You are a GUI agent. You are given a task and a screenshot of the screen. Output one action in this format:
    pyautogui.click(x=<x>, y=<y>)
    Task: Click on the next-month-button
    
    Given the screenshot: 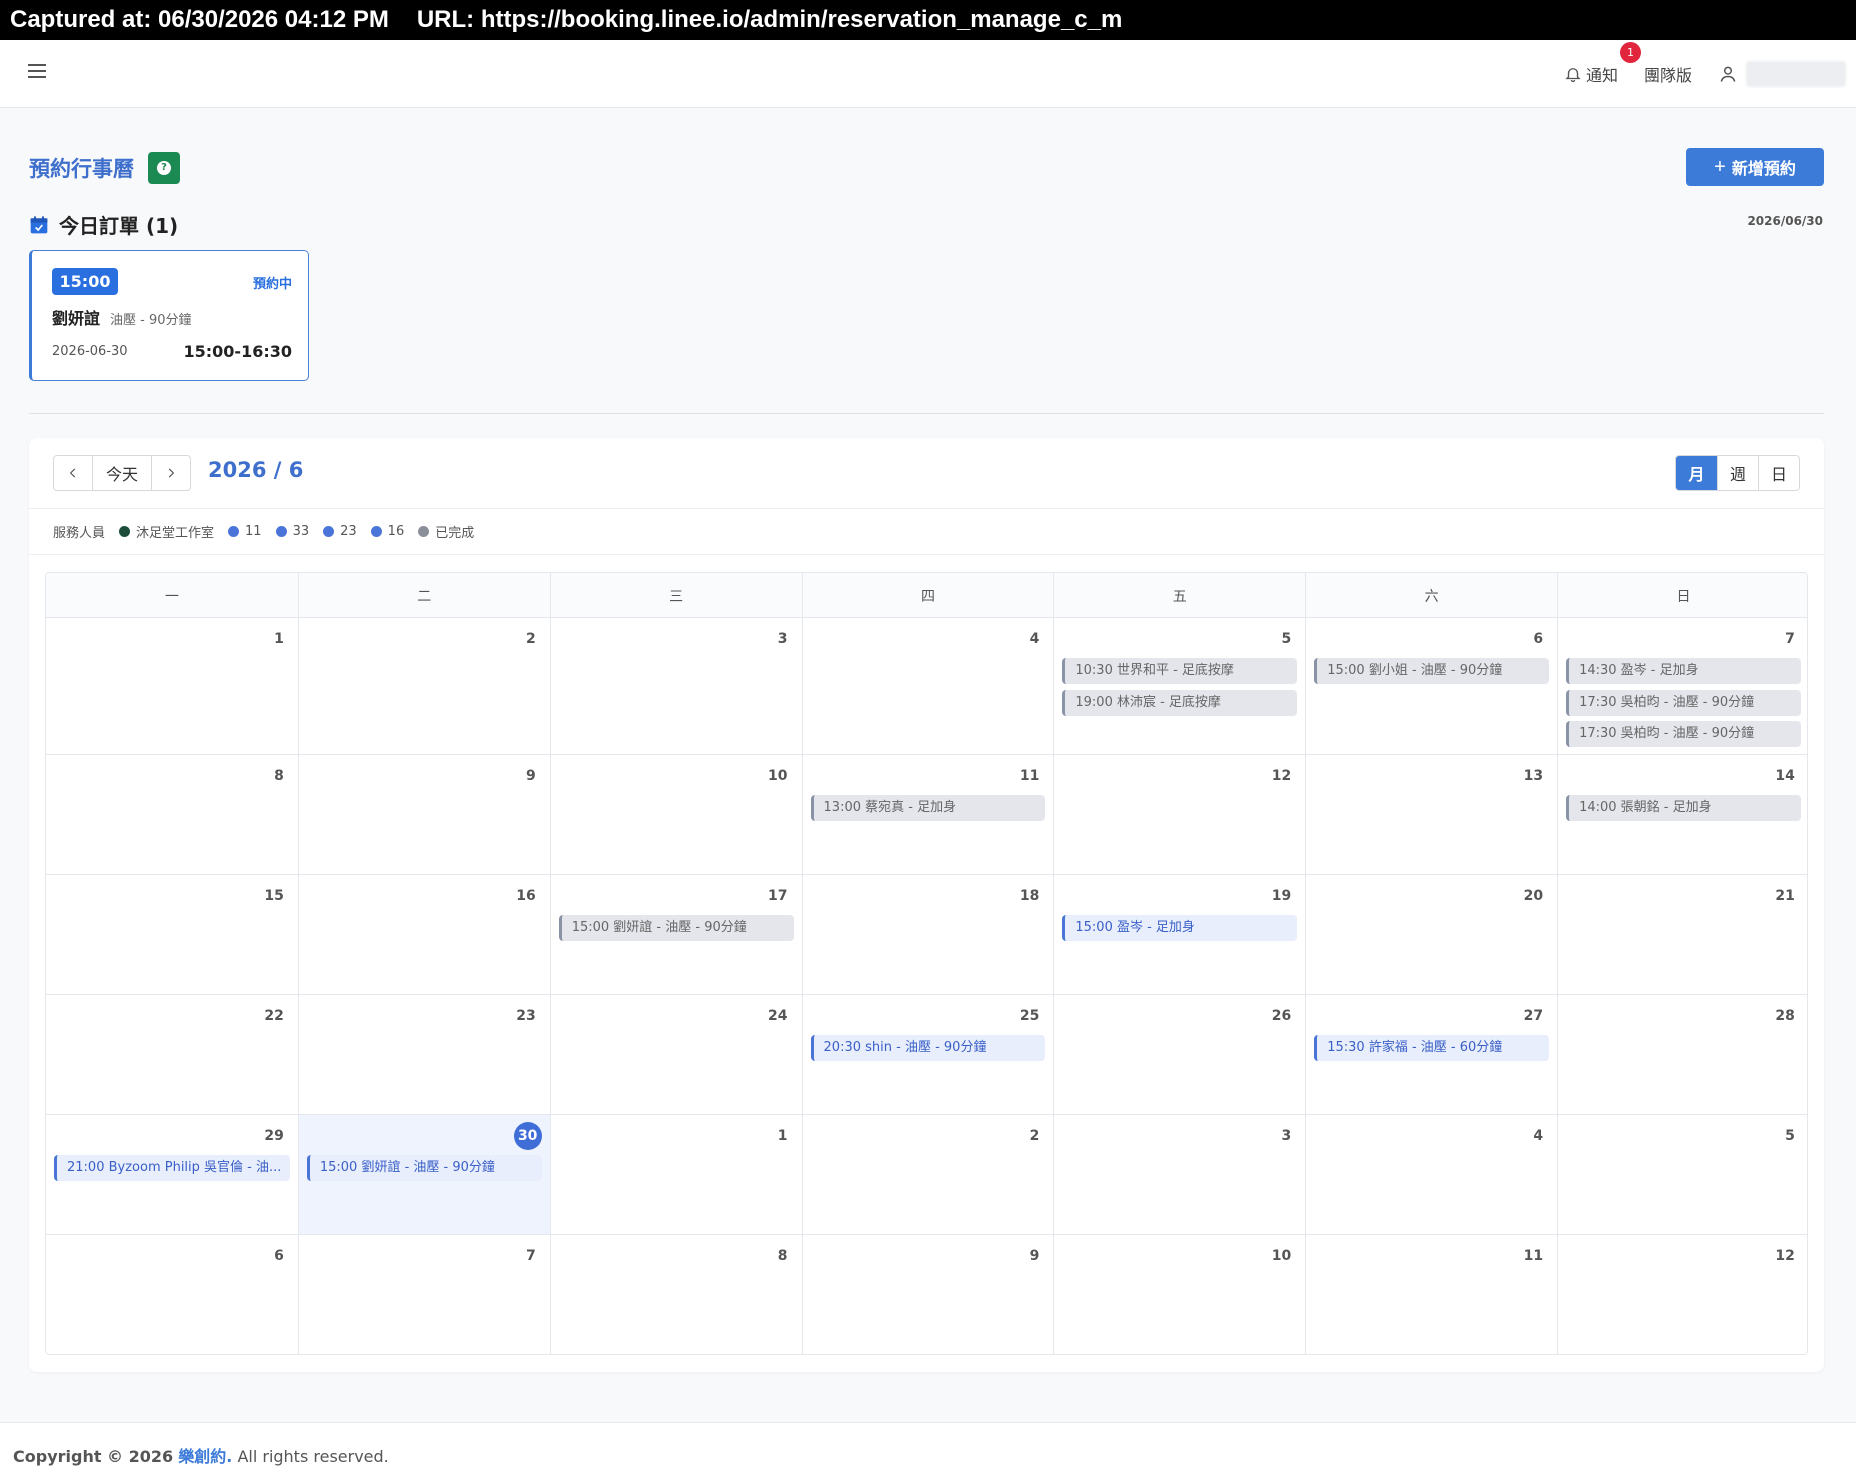 What is the action you would take?
    pyautogui.click(x=171, y=473)
    